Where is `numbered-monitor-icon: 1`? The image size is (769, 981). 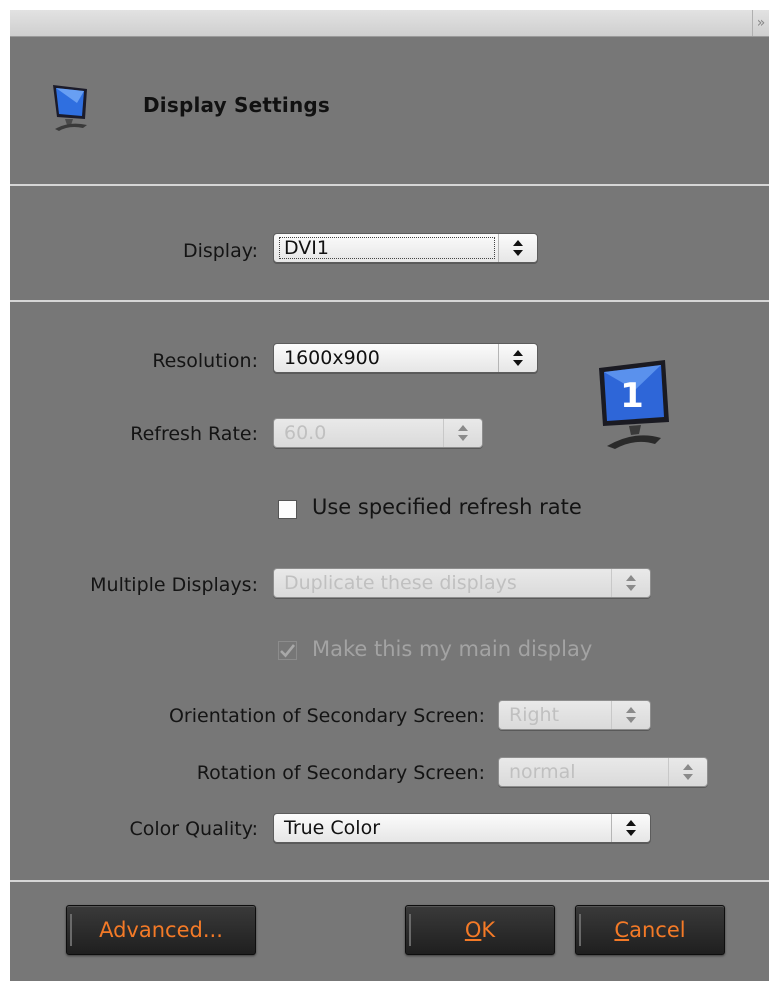 numbered-monitor-icon: 1 is located at coordinates (635, 407).